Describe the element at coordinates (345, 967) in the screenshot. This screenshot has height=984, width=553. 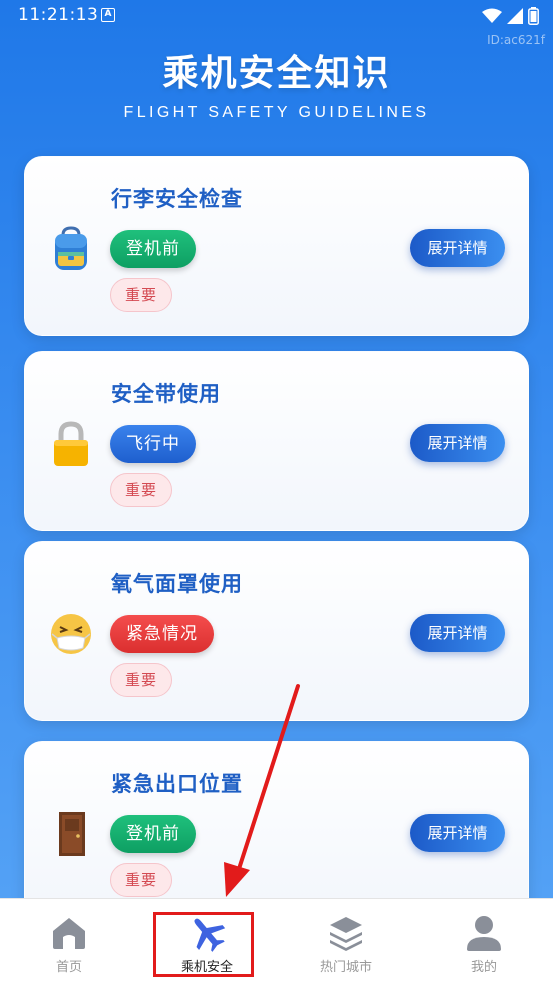
I see `tab-label: 热门城市` at that location.